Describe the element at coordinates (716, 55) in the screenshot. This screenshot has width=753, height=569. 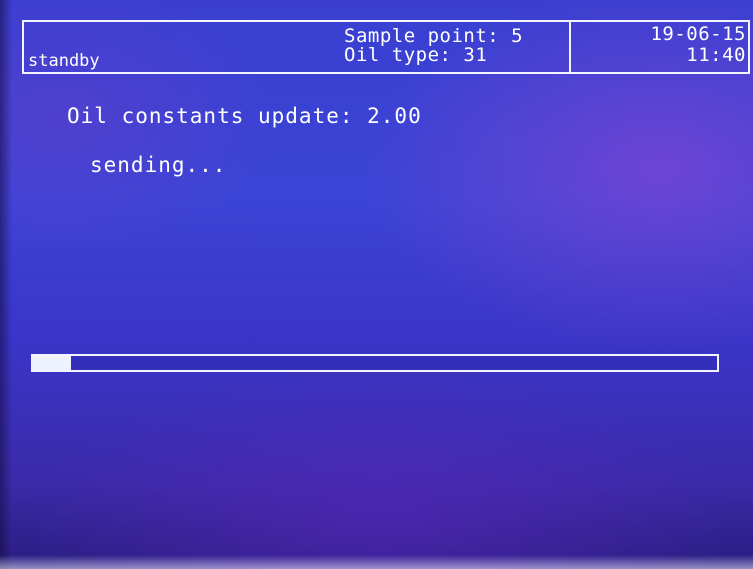
I see `time-label: 11:40` at that location.